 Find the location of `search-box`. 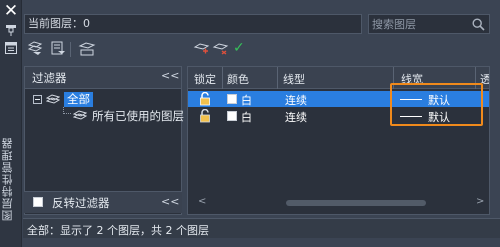

search-box is located at coordinates (429, 24).